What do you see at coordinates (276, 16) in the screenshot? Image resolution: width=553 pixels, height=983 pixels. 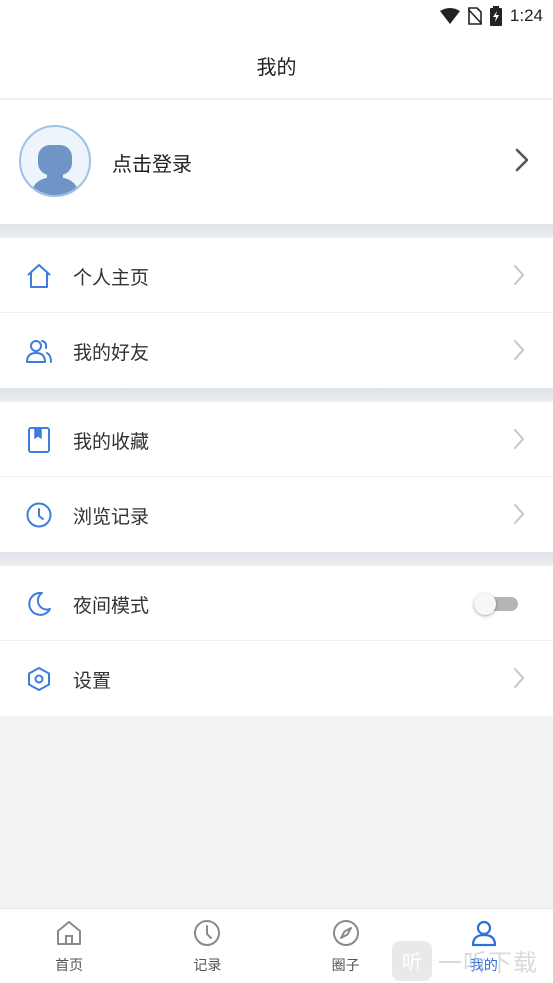 I see `status-bar: 1:24` at bounding box center [276, 16].